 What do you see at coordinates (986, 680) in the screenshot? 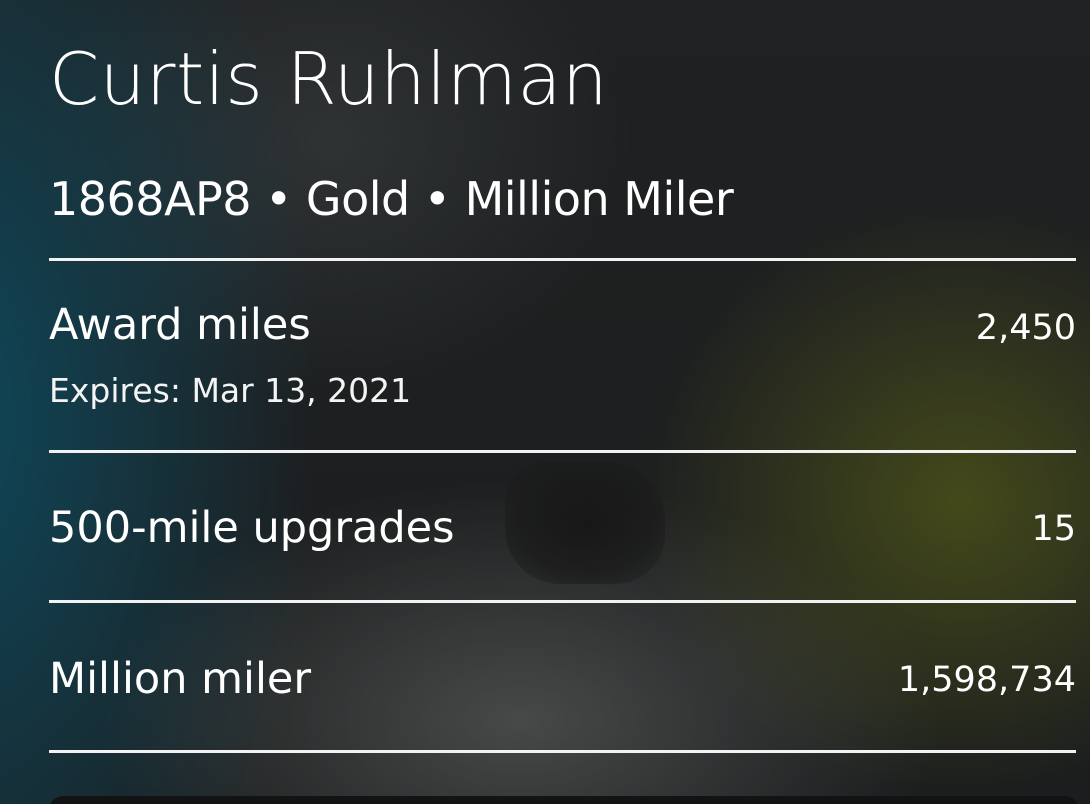
I see `million-miler-value: 1,598,734` at bounding box center [986, 680].